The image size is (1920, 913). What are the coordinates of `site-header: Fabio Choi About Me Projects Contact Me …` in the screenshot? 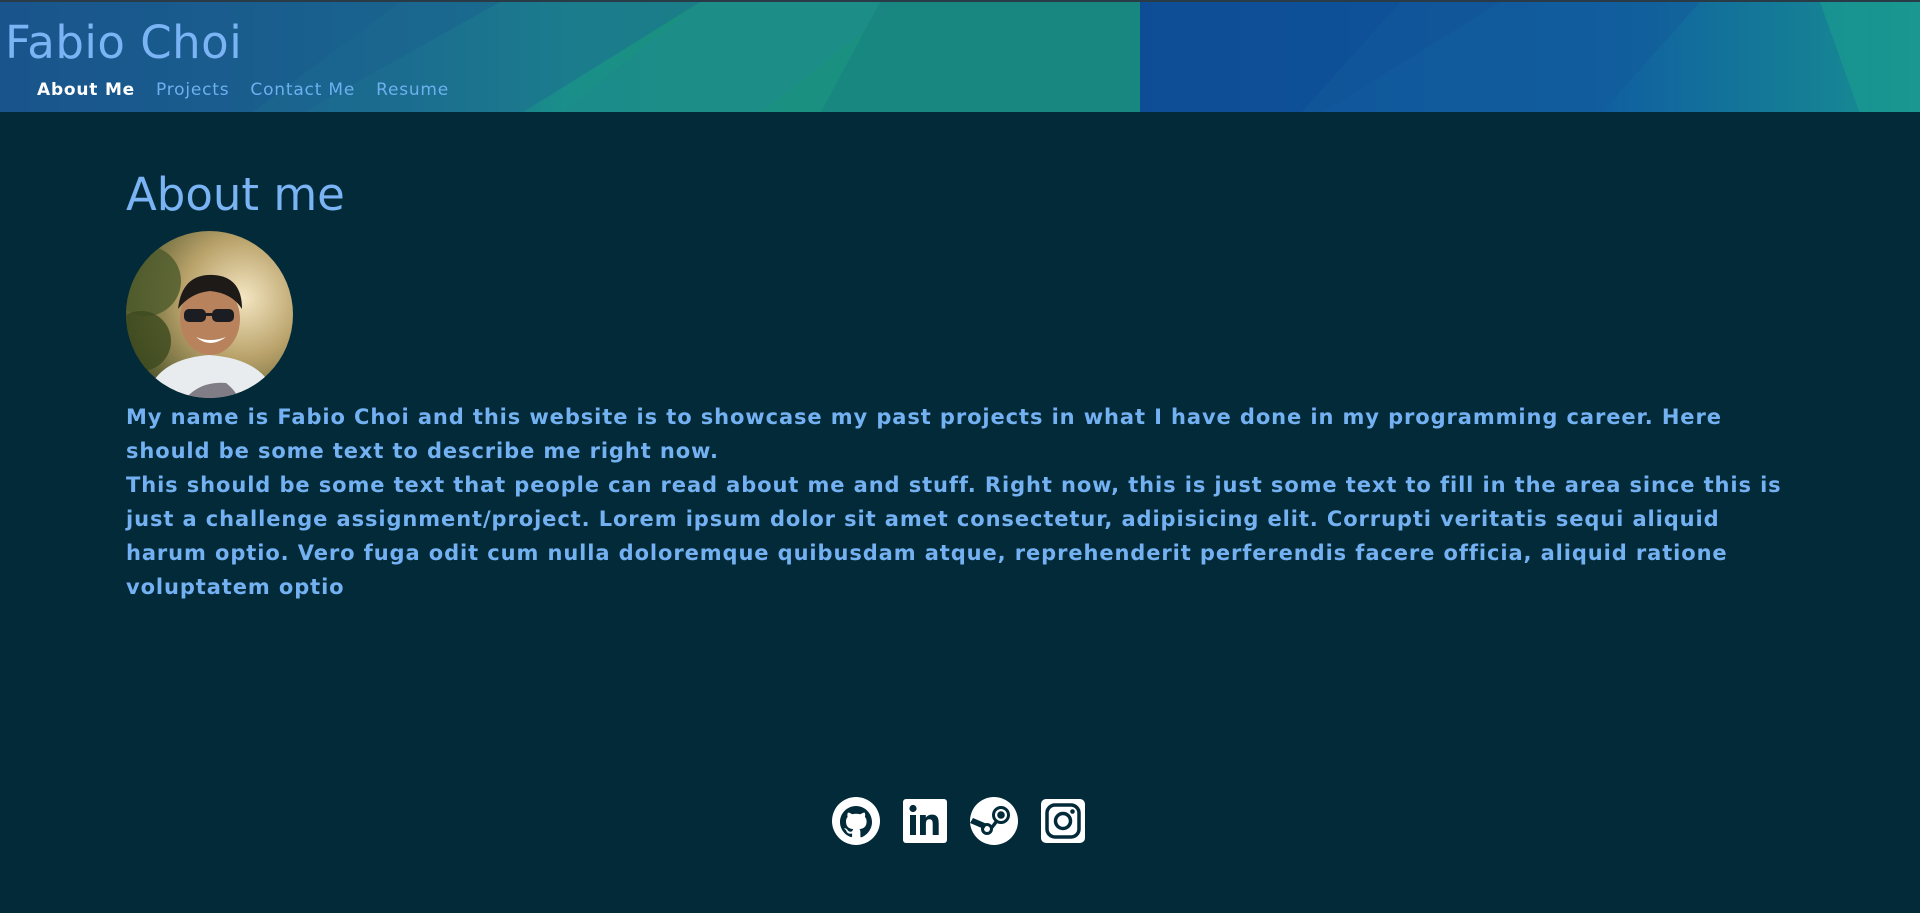 It's located at (960, 56).